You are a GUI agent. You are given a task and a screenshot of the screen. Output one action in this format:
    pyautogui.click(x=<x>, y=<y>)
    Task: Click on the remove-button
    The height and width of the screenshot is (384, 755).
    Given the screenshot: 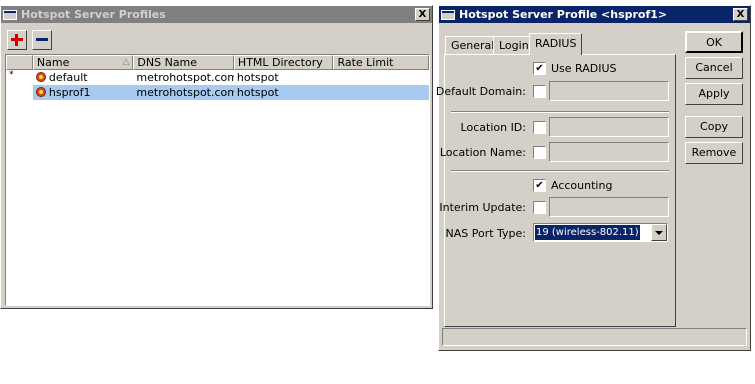 What is the action you would take?
    pyautogui.click(x=42, y=40)
    